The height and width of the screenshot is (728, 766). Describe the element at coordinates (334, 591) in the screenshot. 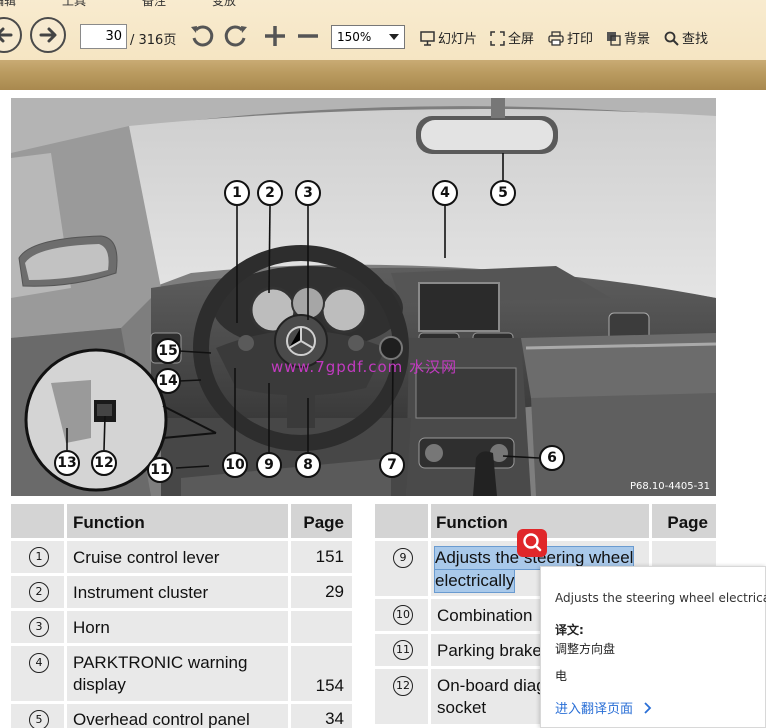

I see `row-page: 29` at that location.